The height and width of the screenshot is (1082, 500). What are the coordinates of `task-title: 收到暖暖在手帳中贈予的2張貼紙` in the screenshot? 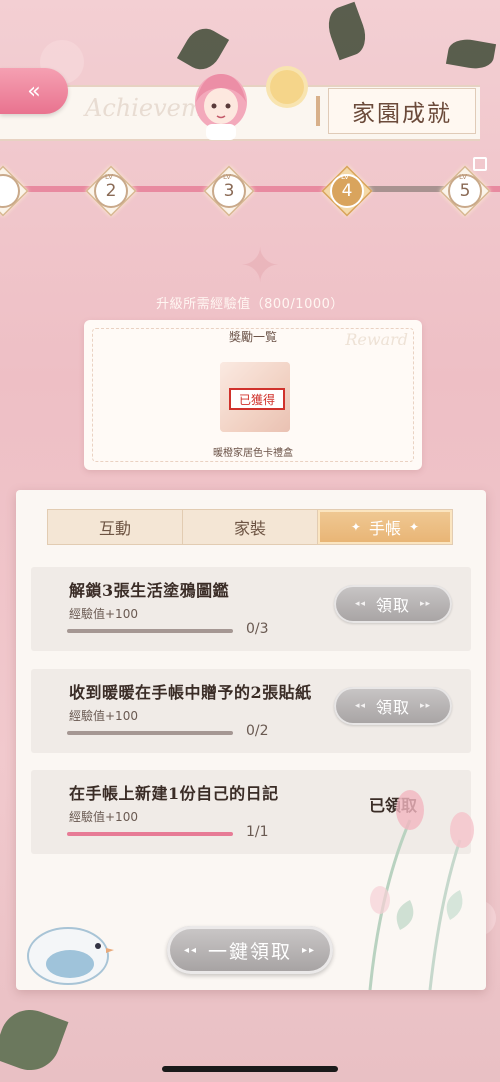 It's located at (190, 692).